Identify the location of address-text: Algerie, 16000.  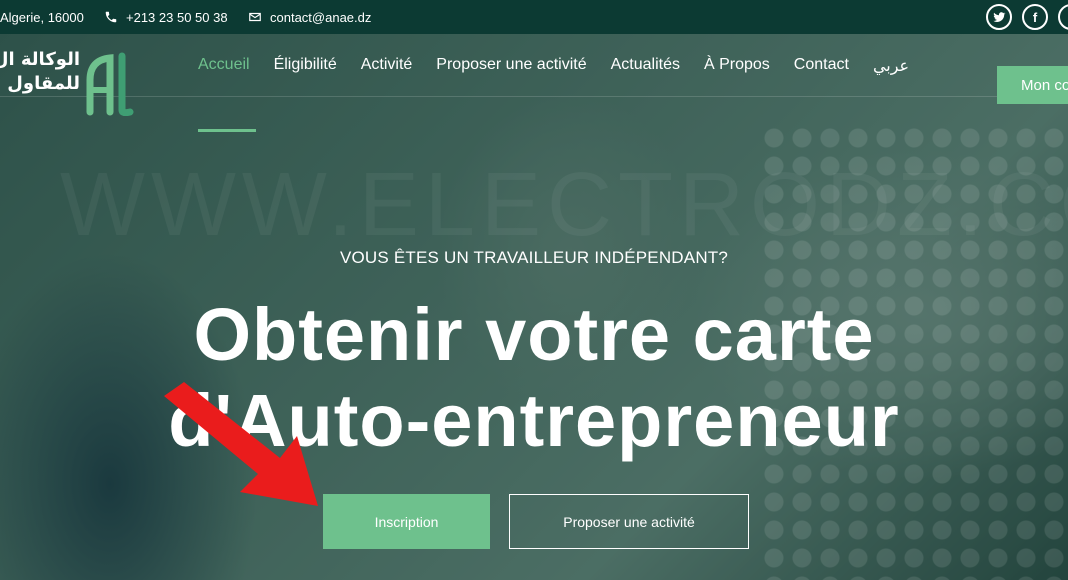
(42, 17).